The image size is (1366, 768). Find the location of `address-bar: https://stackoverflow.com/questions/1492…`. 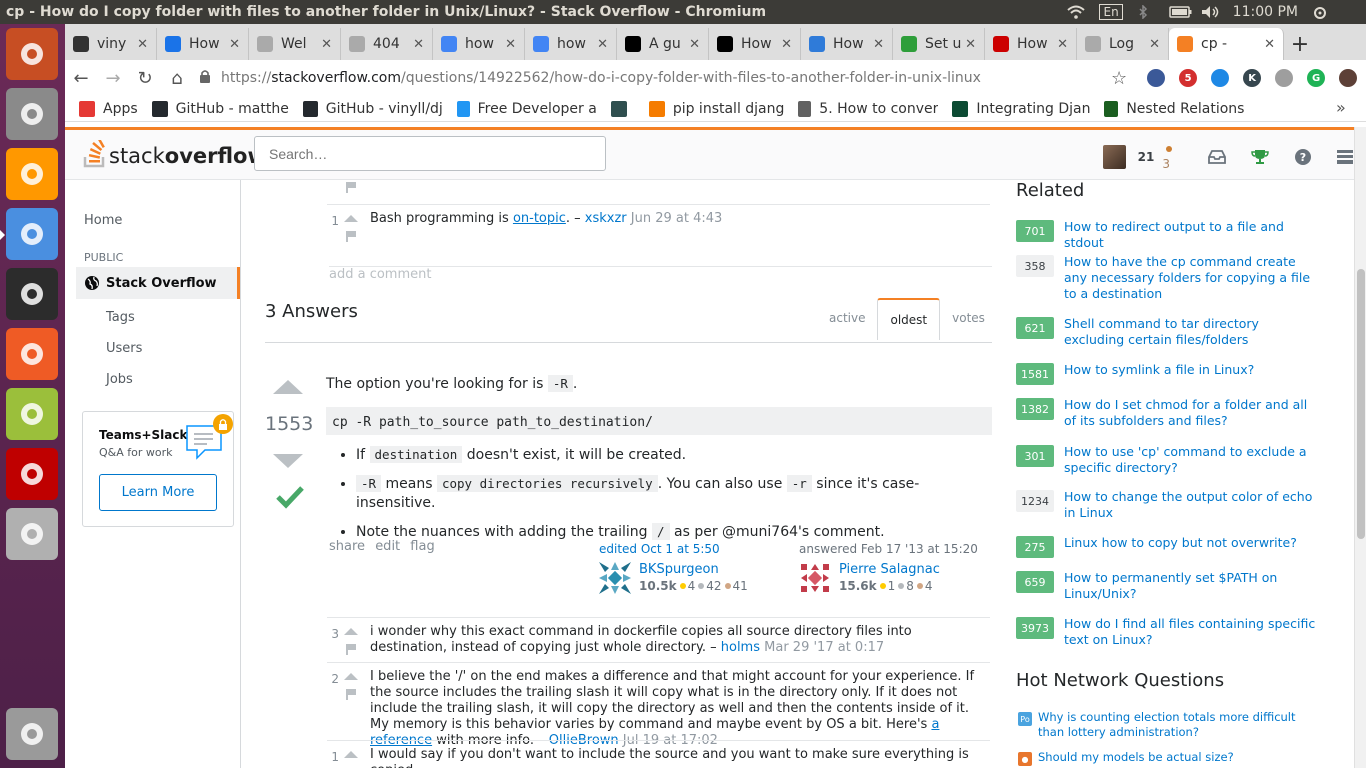

address-bar: https://stackoverflow.com/questions/1492… is located at coordinates (599, 78).